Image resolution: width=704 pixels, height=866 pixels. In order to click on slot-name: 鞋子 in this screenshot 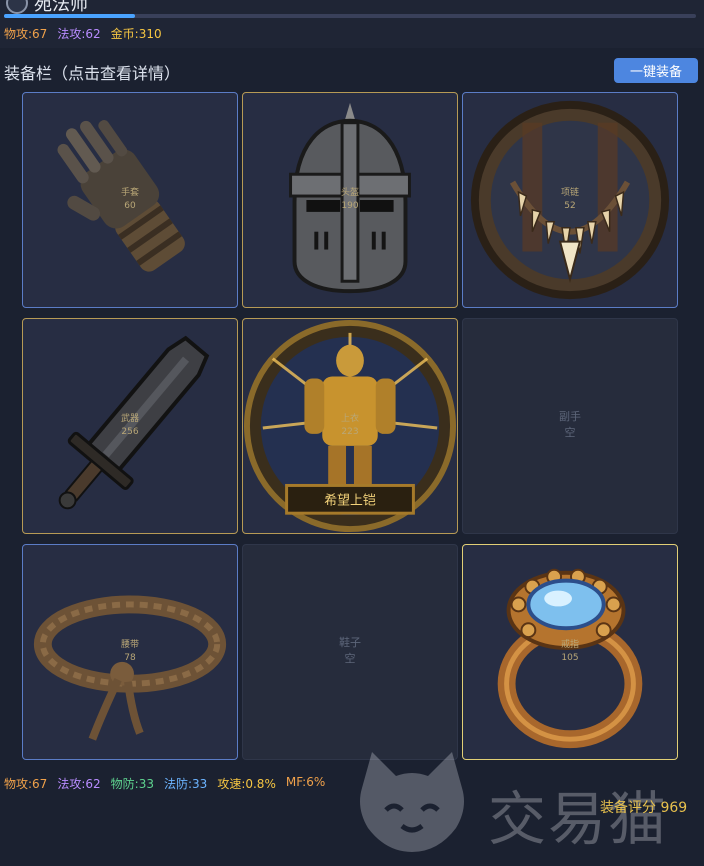, I will do `click(350, 642)`.